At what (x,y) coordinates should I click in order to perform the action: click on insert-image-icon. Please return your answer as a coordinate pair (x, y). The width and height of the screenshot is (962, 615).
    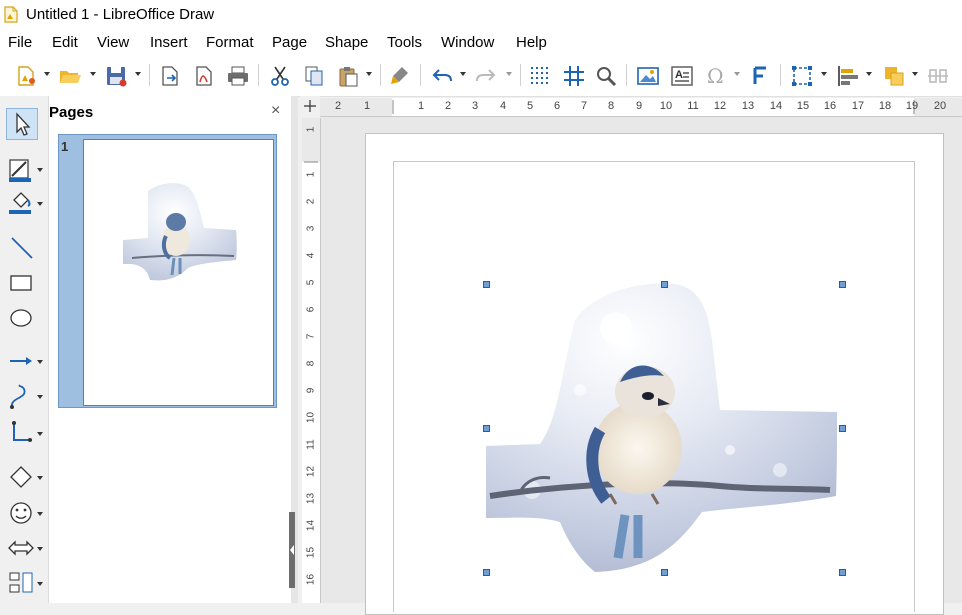
    Looking at the image, I should click on (648, 76).